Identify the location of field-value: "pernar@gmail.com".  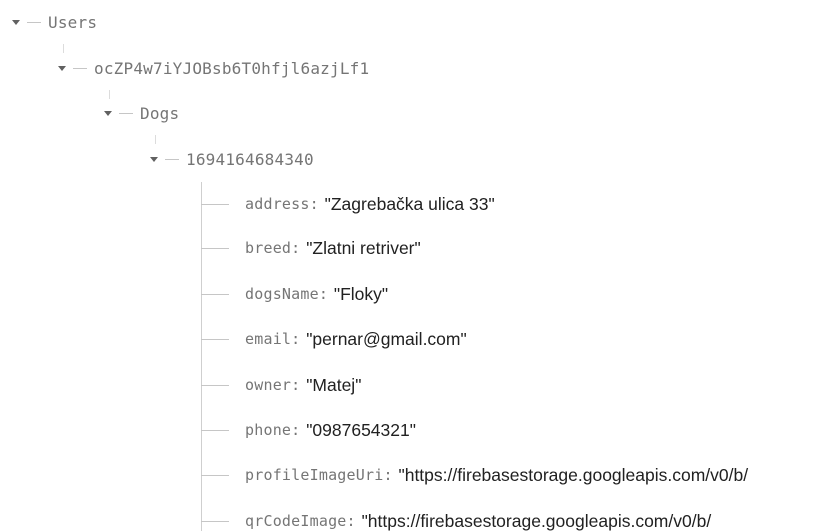
(386, 339).